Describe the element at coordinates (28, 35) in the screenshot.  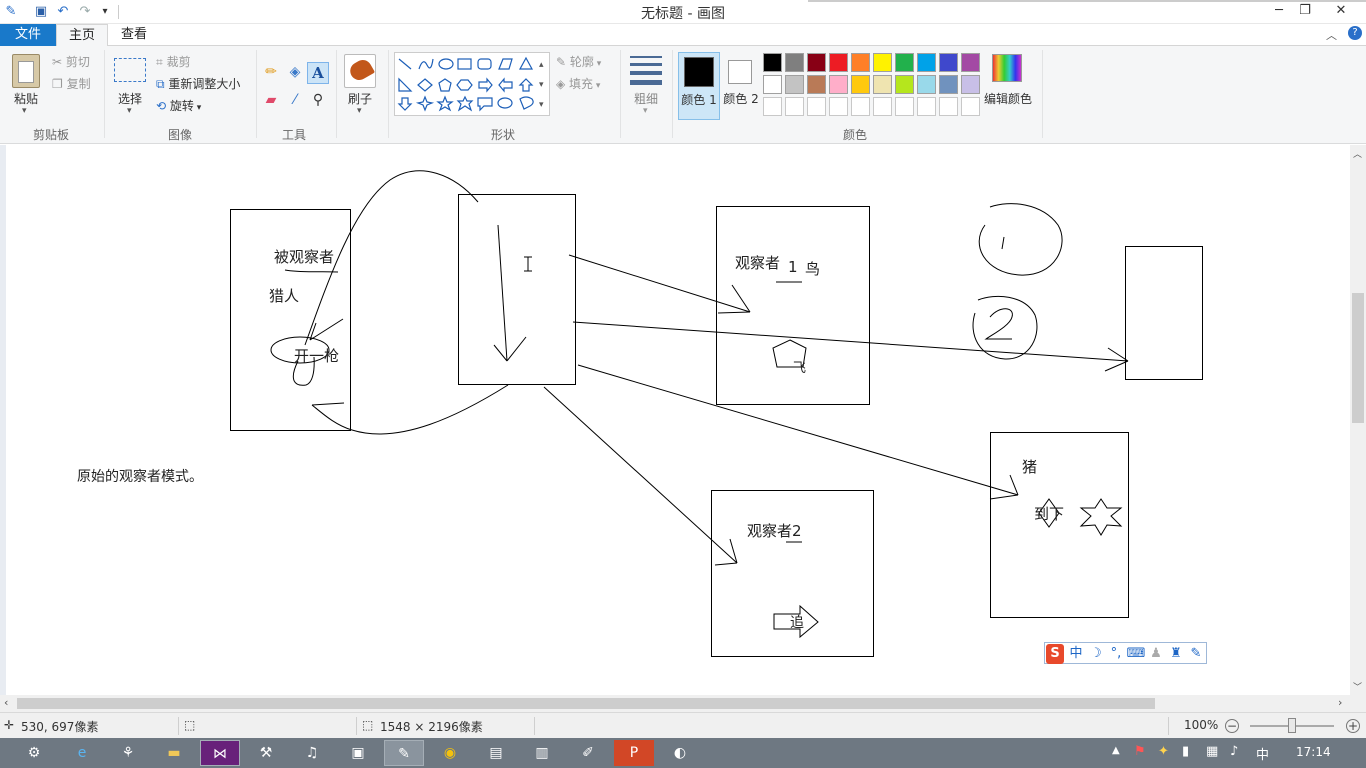
I see `tab-file: 文件` at that location.